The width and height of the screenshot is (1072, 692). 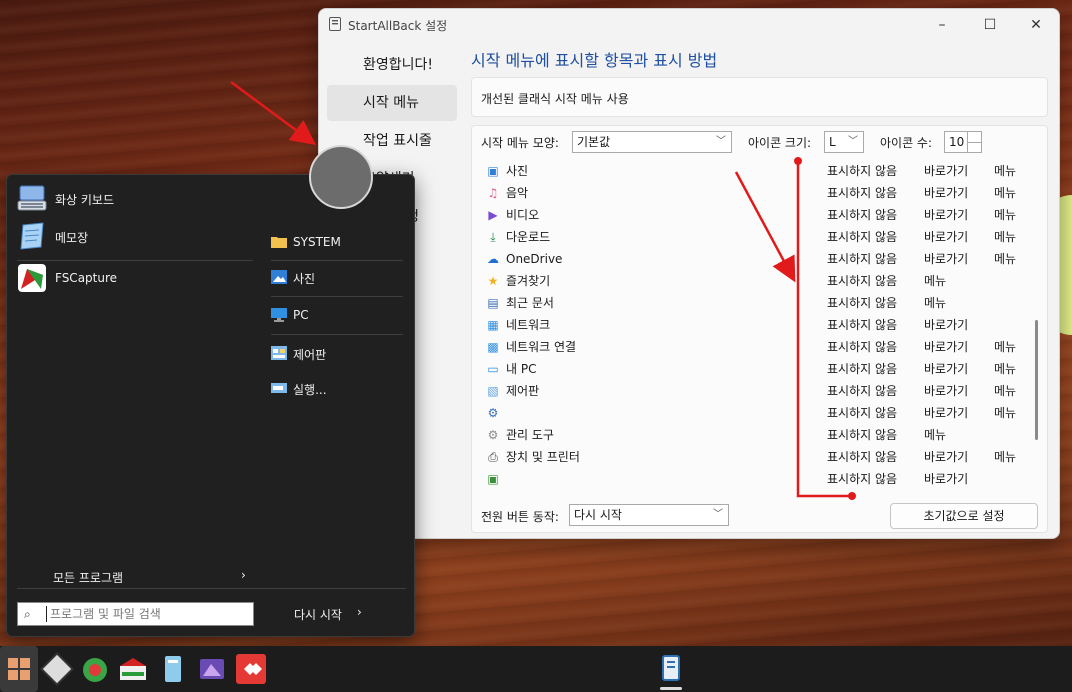 What do you see at coordinates (990, 25) in the screenshot?
I see `maximize-button: ☐` at bounding box center [990, 25].